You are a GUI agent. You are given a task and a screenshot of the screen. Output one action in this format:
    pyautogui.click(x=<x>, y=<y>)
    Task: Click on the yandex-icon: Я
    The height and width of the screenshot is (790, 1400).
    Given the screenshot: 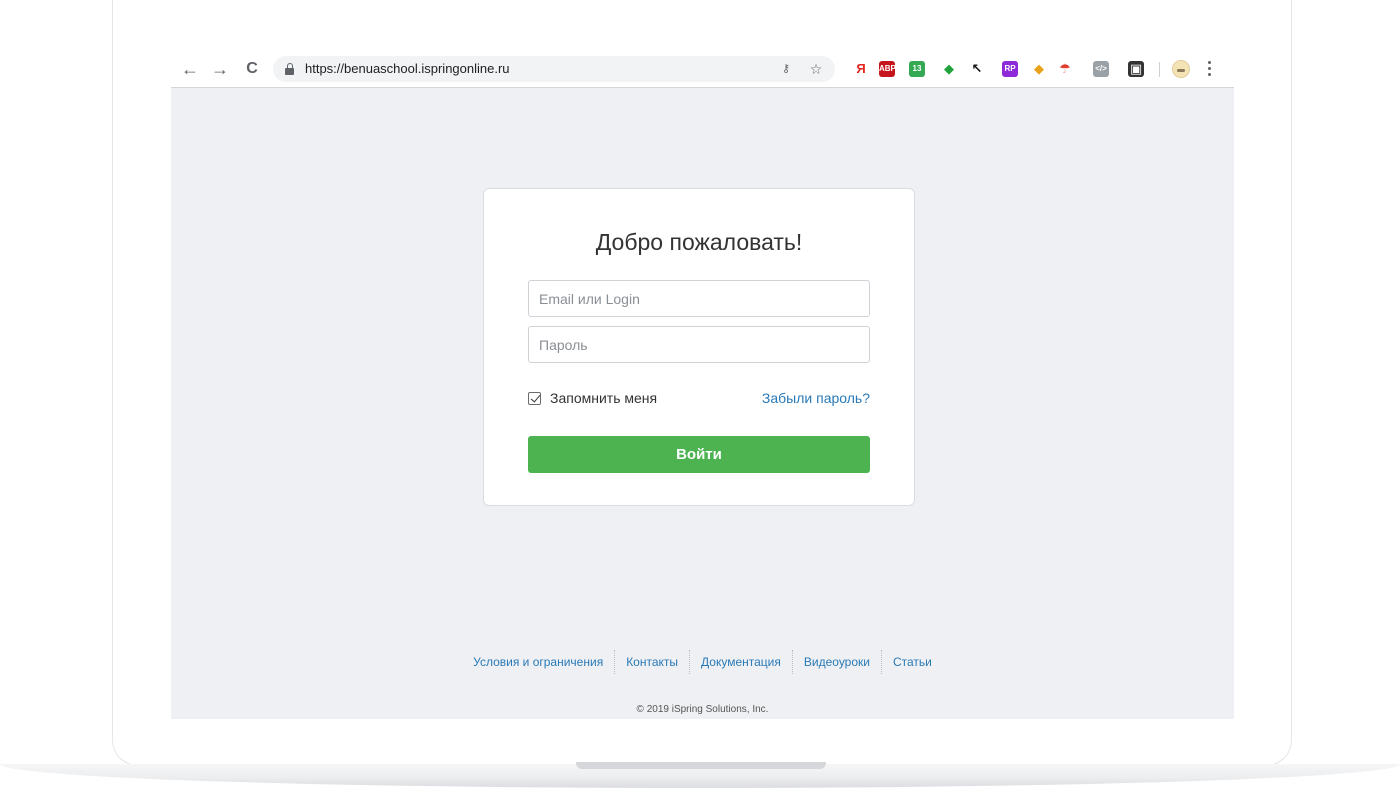 What is the action you would take?
    pyautogui.click(x=861, y=69)
    